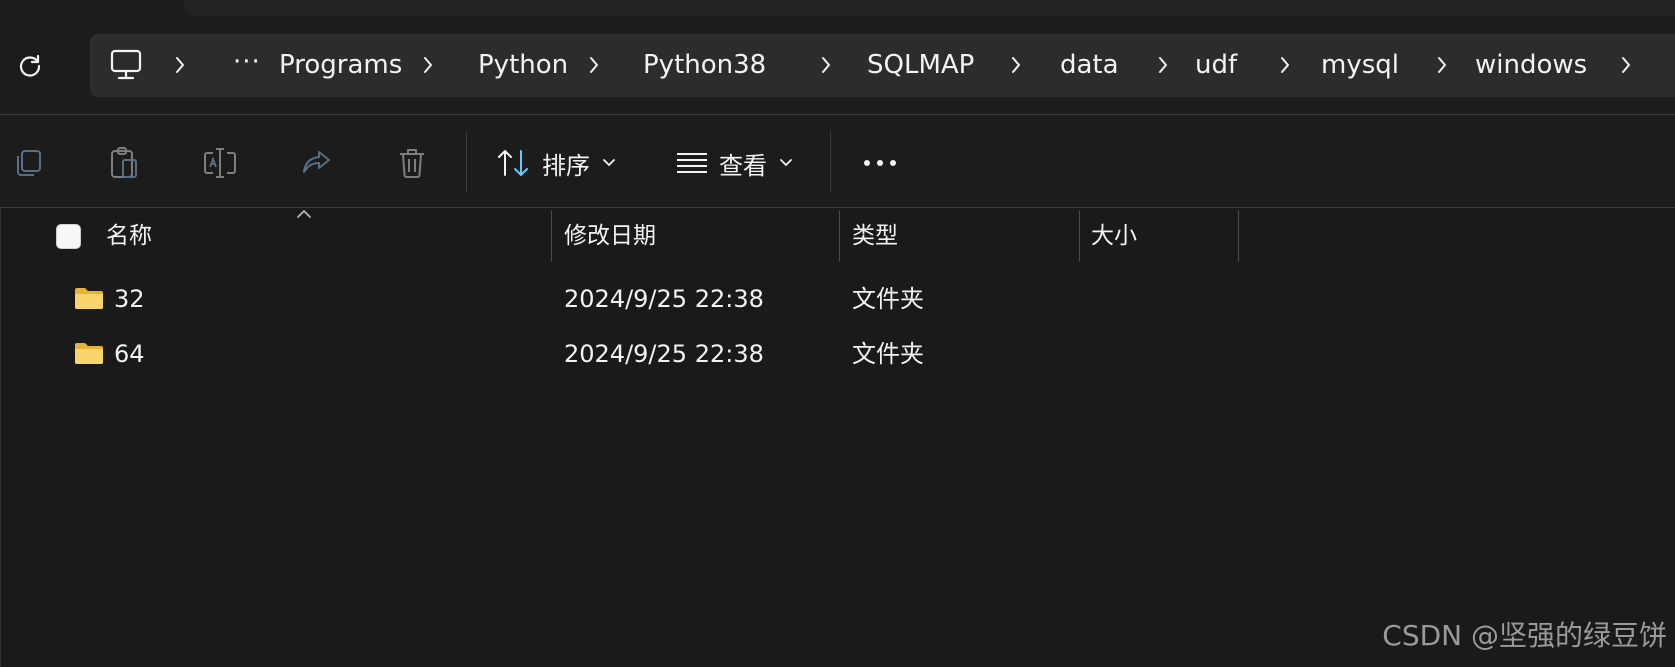 This screenshot has width=1675, height=667. What do you see at coordinates (247, 65) in the screenshot?
I see `breadcrumb-overflow: ···` at bounding box center [247, 65].